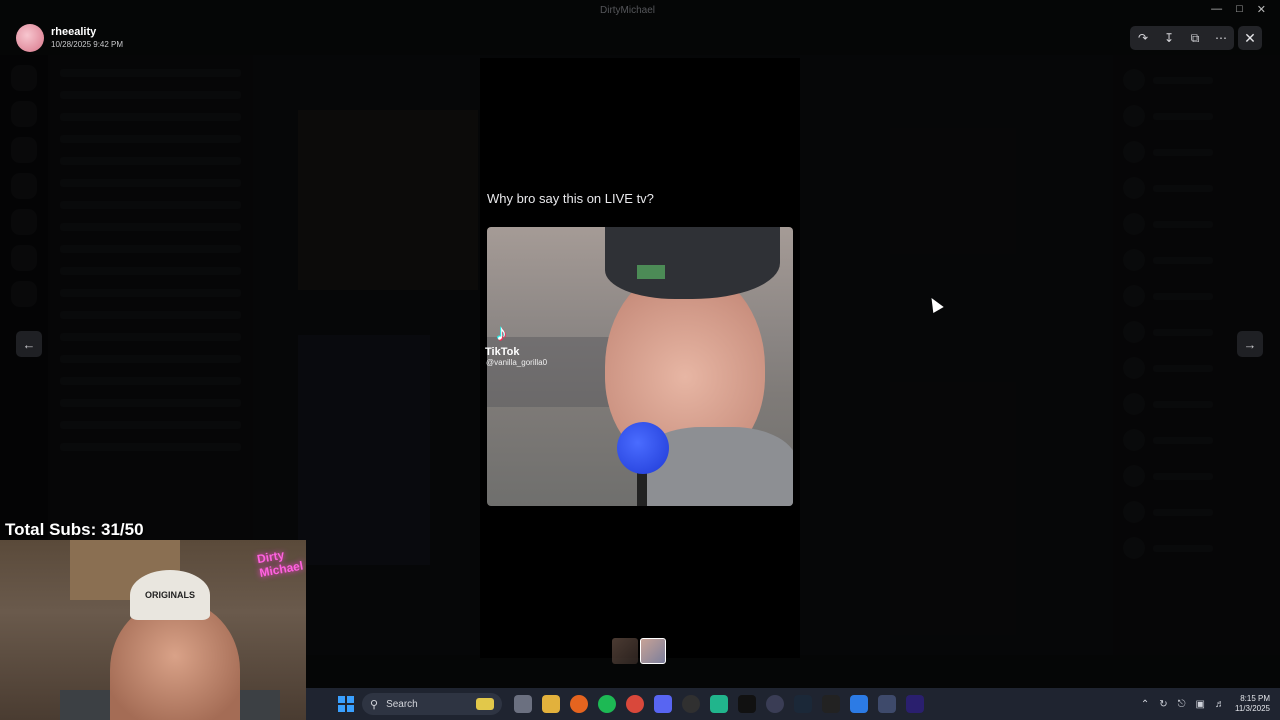 This screenshot has width=1280, height=720. What do you see at coordinates (625, 651) in the screenshot?
I see `media-thumbnail` at bounding box center [625, 651].